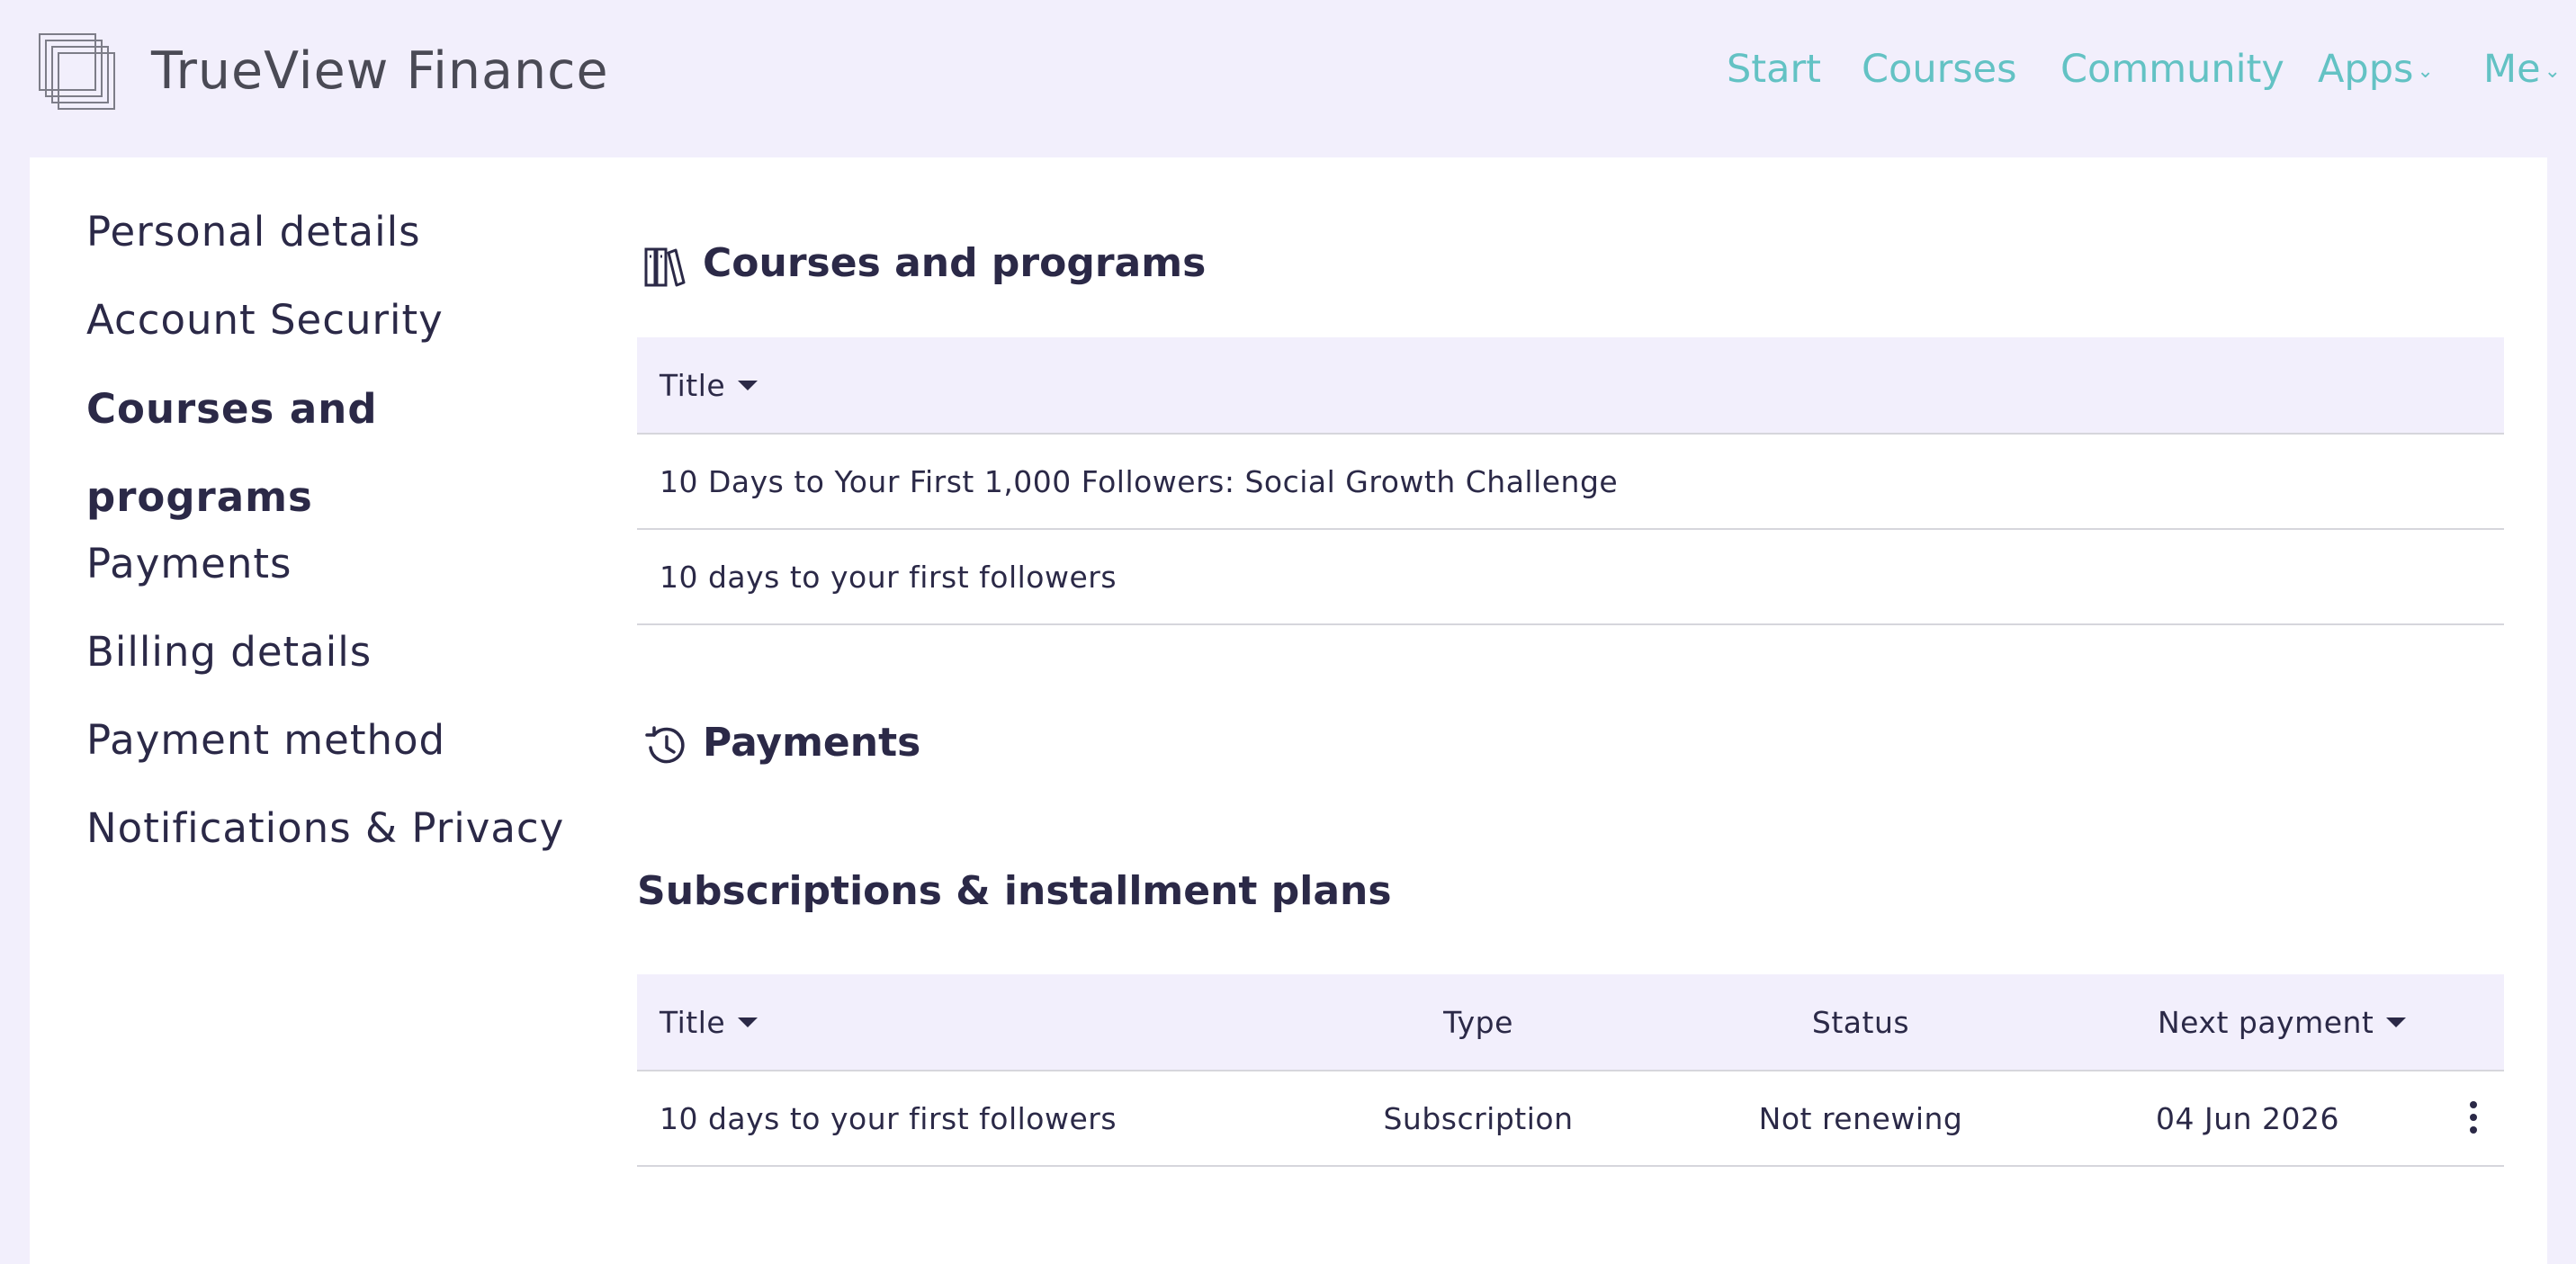 The height and width of the screenshot is (1264, 2576). What do you see at coordinates (2266, 1022) in the screenshot?
I see `next-payment-column-label: Next payment` at bounding box center [2266, 1022].